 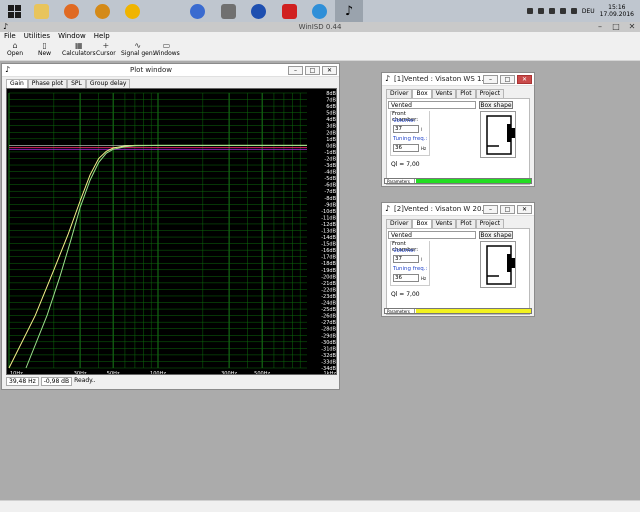 I want to click on taskbar-firefox, so click(x=71, y=11).